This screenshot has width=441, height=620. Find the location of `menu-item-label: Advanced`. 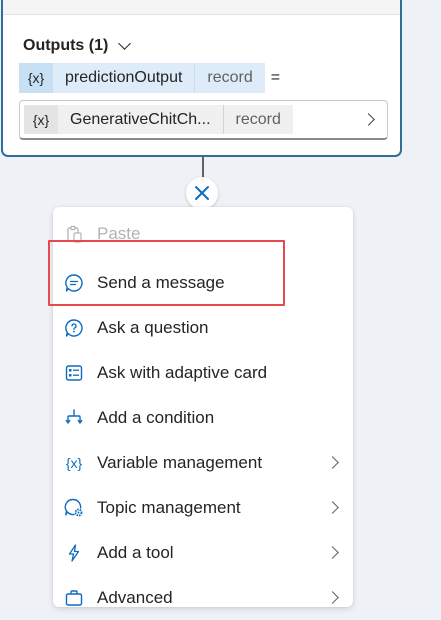

menu-item-label: Advanced is located at coordinates (135, 597).